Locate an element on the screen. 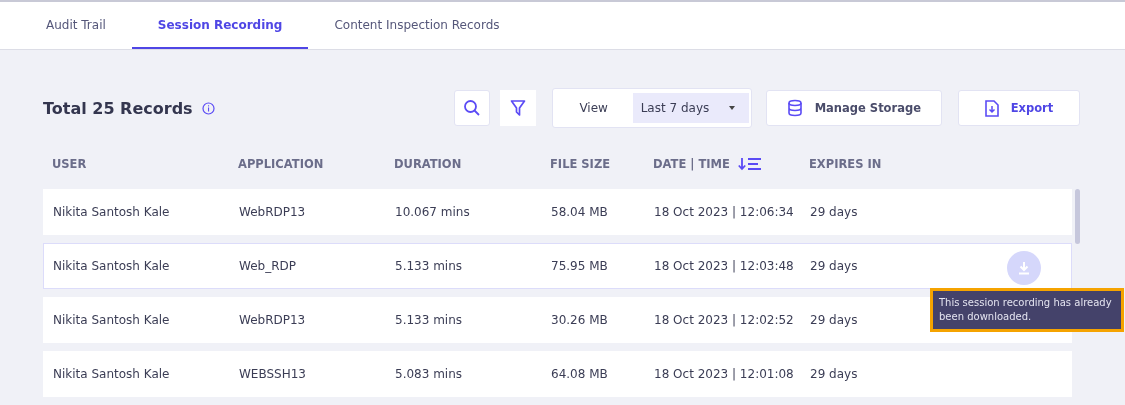  table-cell: 30.26 MB is located at coordinates (579, 320).